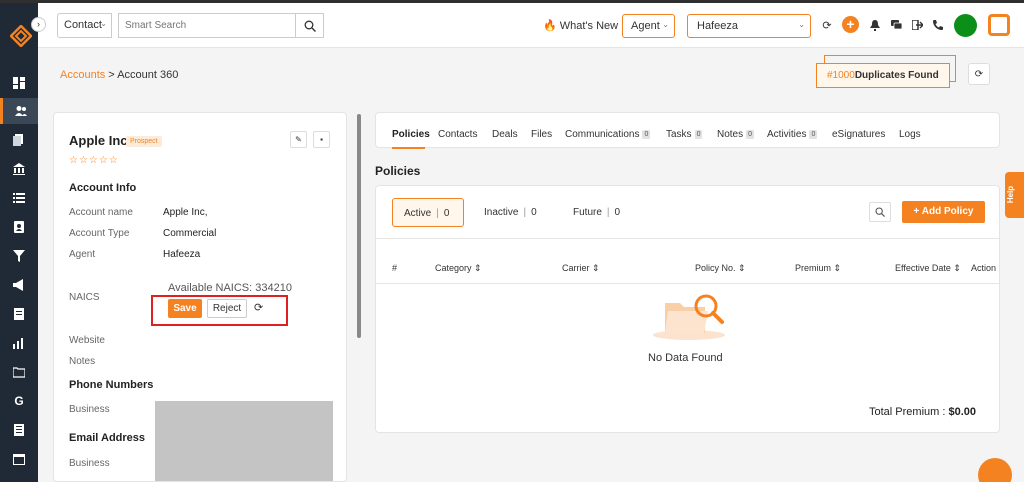 The width and height of the screenshot is (1024, 482). Describe the element at coordinates (541, 134) in the screenshot. I see `tab-files: Files` at that location.